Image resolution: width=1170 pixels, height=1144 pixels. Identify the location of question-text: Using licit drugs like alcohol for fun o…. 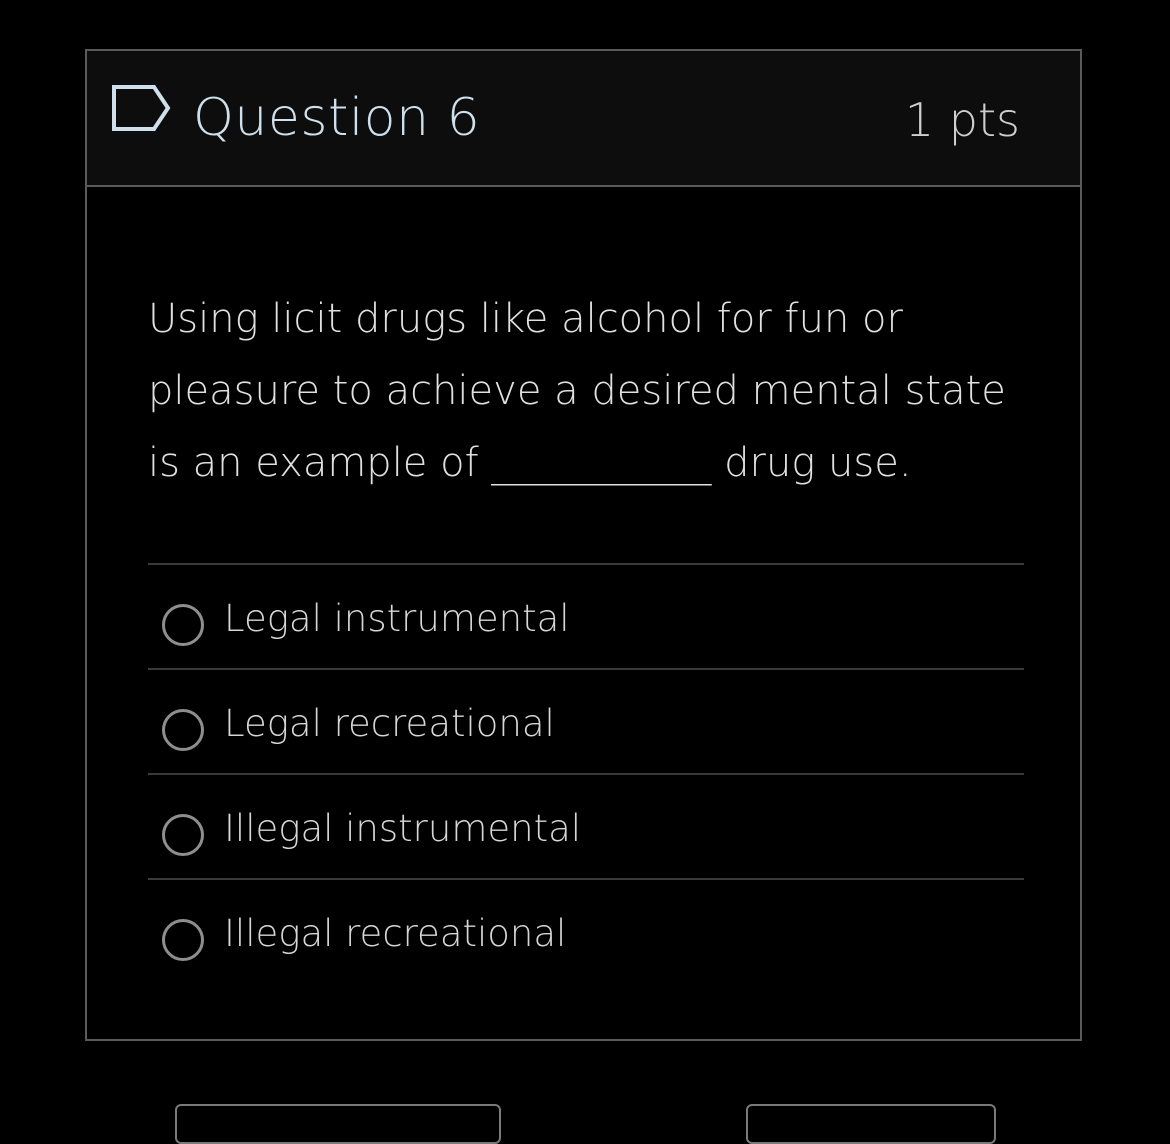
(577, 391).